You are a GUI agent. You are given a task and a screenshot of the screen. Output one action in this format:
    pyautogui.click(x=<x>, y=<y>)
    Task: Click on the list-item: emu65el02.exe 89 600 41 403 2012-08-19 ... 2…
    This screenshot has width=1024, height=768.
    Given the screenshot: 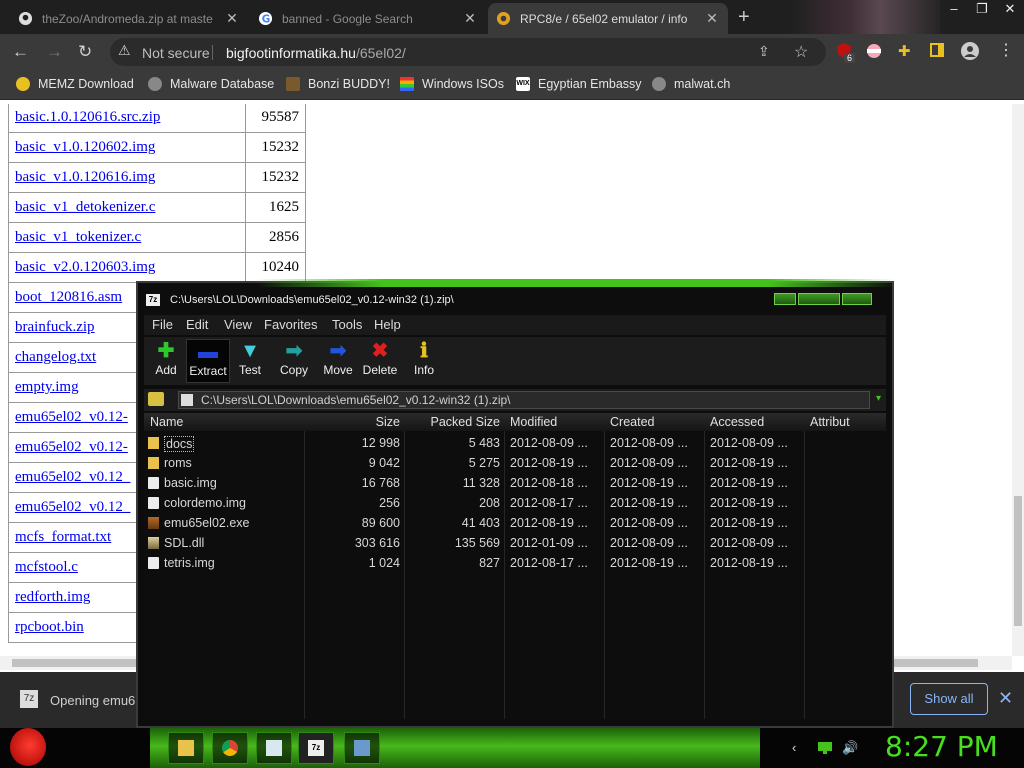 What is the action you would take?
    pyautogui.click(x=515, y=523)
    